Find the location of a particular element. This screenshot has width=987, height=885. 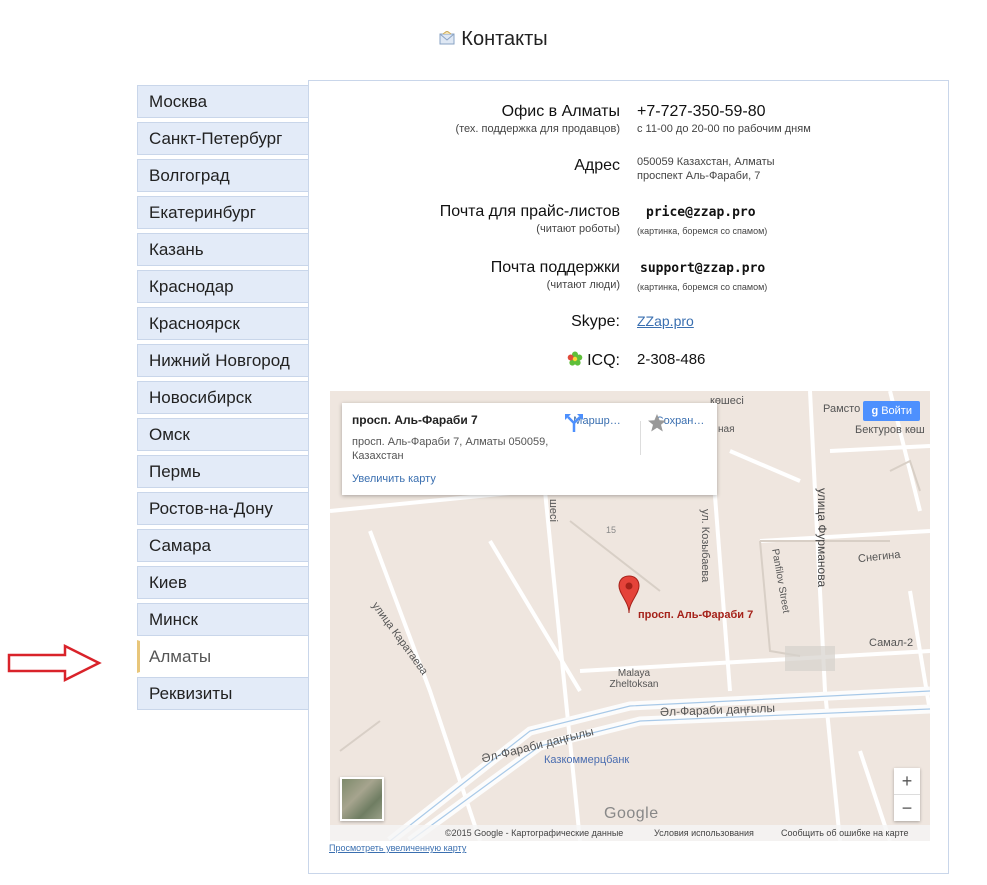

support-email-value: support@zzap.pro is located at coordinates (703, 268).